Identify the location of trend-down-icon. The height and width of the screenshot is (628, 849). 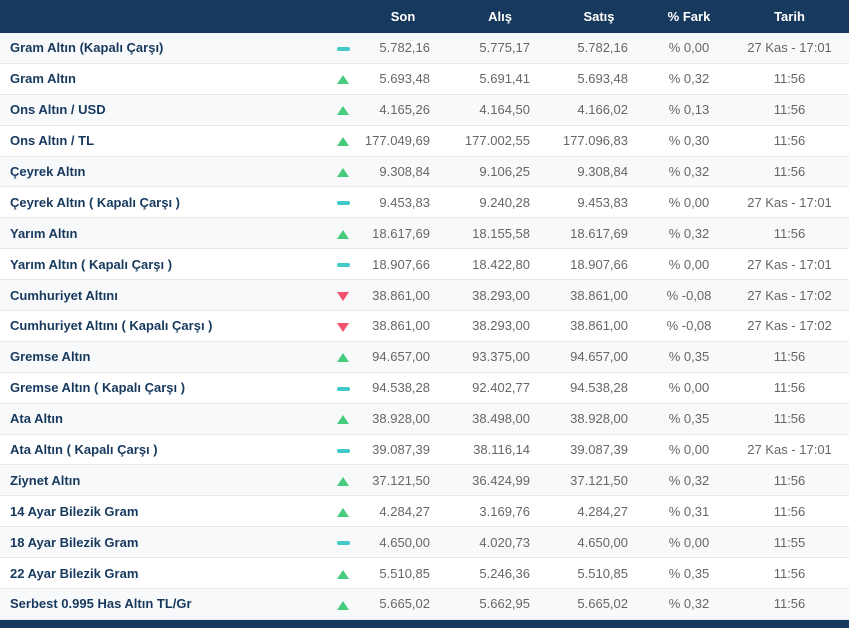
(343, 327).